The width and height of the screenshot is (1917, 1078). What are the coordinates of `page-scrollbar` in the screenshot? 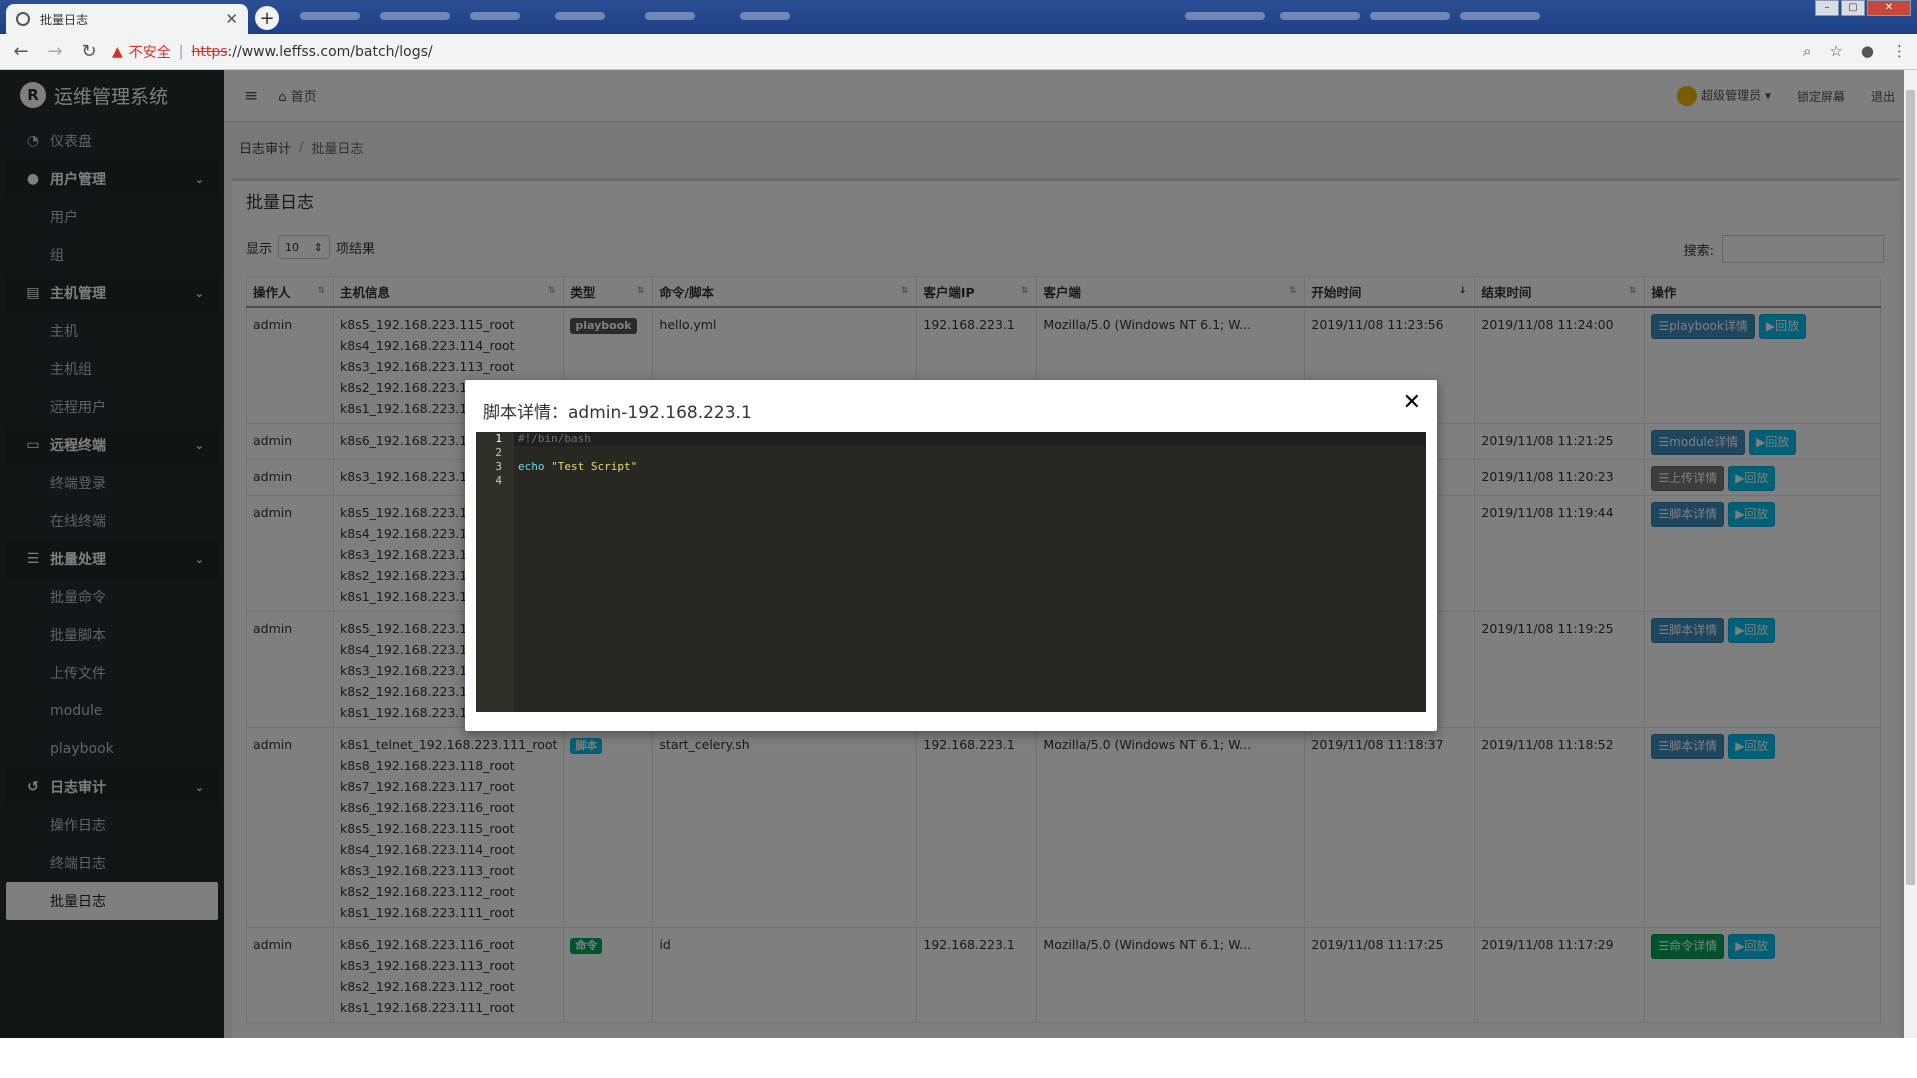 It's located at (1910, 554).